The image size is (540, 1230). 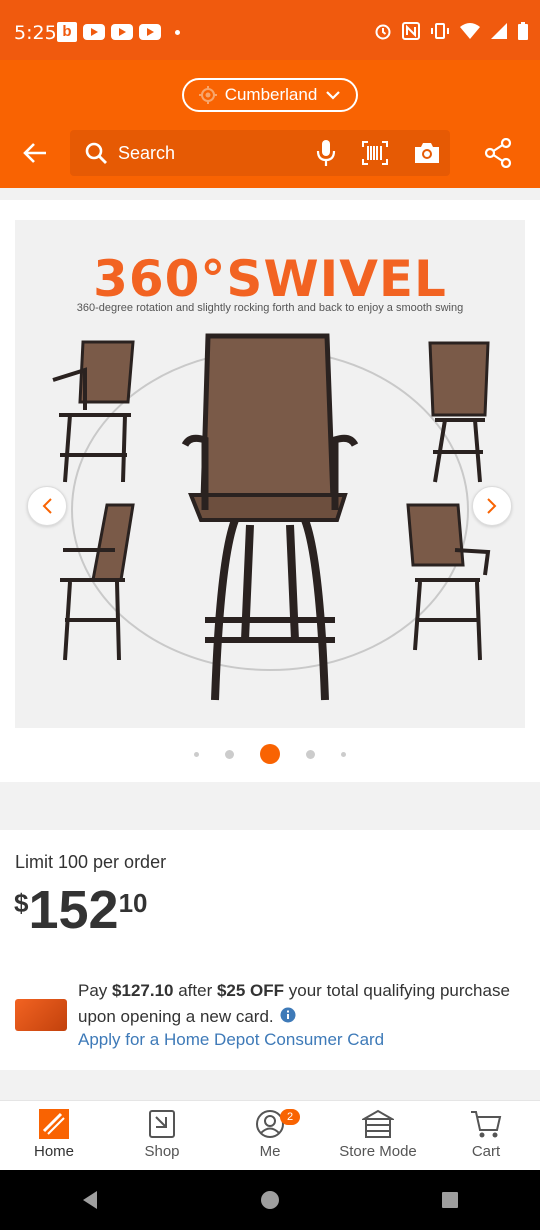 I want to click on nav-home: Home, so click(x=54, y=1135).